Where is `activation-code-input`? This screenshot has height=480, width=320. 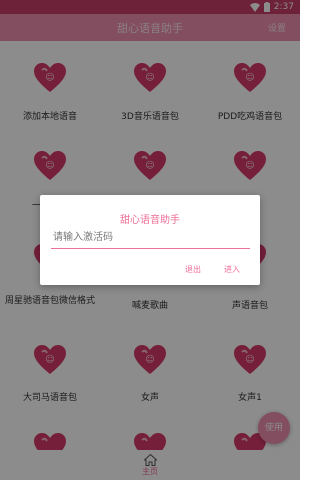
activation-code-input is located at coordinates (150, 238).